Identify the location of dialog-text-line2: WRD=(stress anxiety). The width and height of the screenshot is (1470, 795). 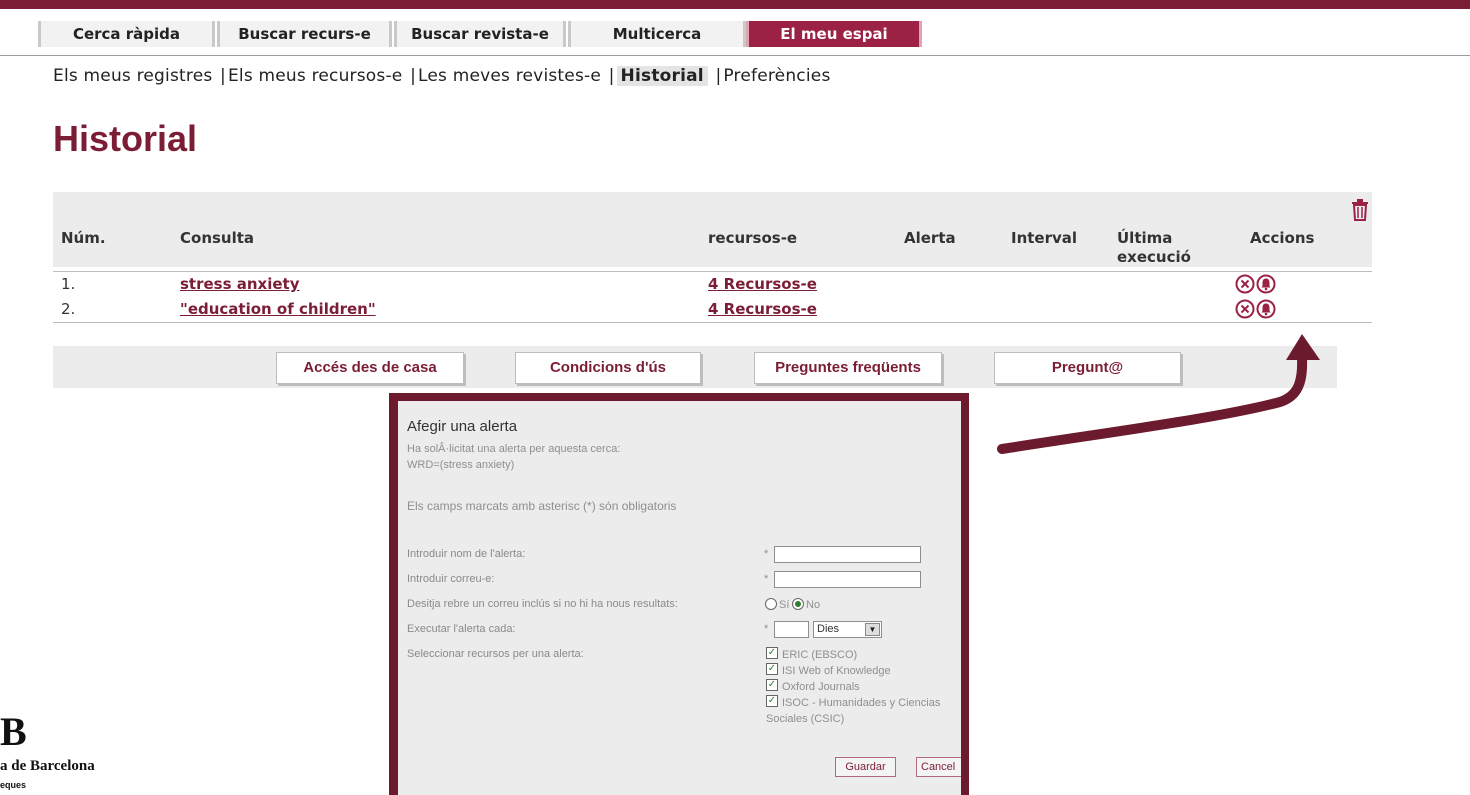
(461, 465).